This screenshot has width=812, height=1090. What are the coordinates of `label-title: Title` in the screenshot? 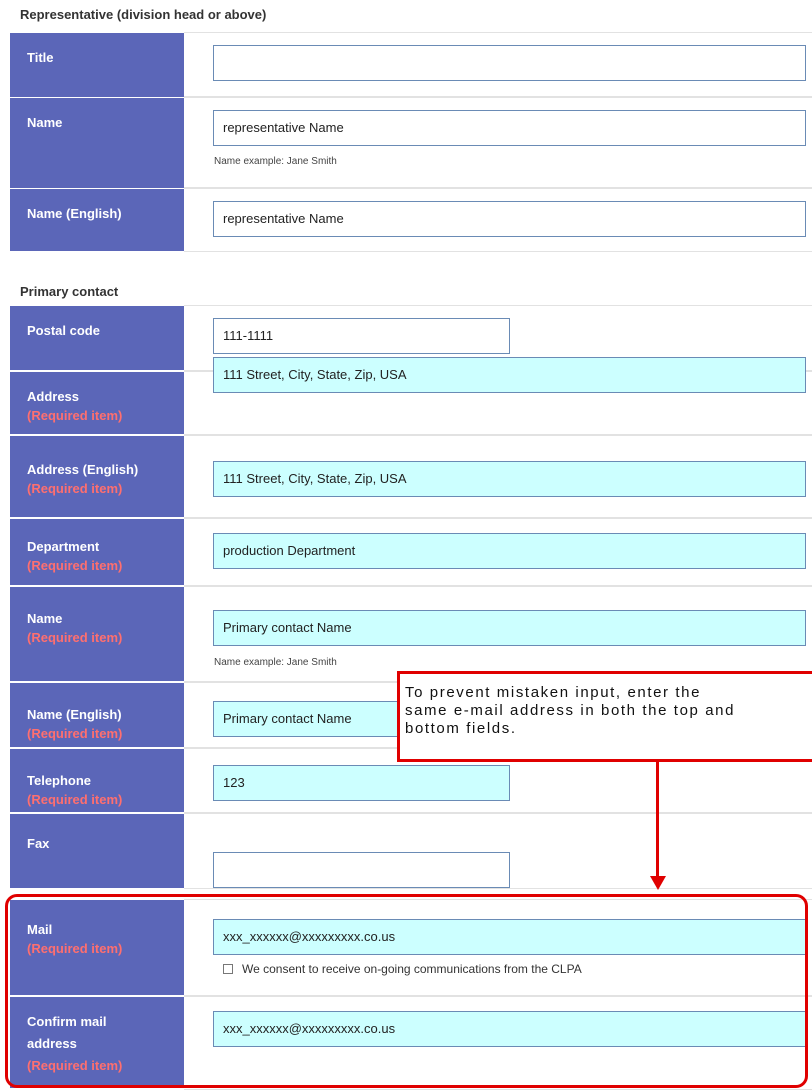 It's located at (97, 65).